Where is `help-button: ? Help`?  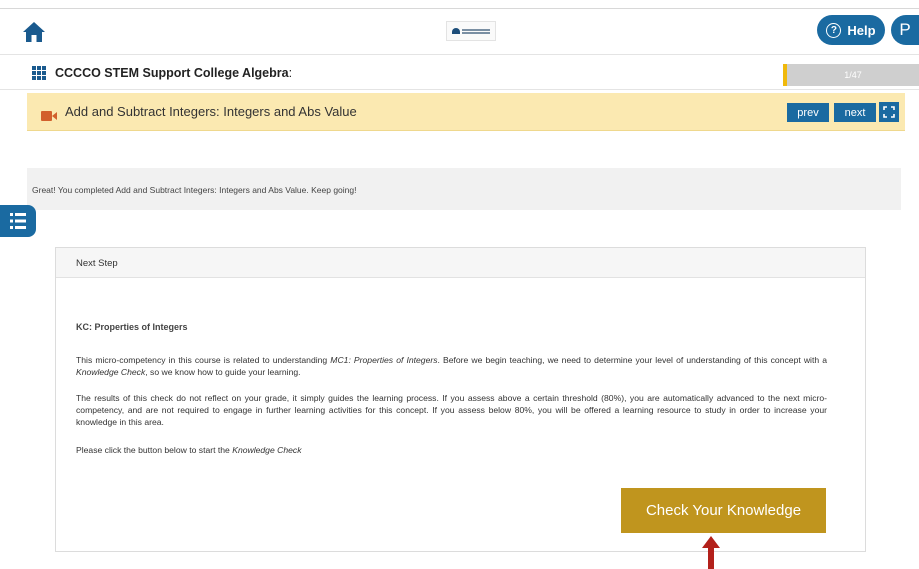 help-button: ? Help is located at coordinates (851, 30).